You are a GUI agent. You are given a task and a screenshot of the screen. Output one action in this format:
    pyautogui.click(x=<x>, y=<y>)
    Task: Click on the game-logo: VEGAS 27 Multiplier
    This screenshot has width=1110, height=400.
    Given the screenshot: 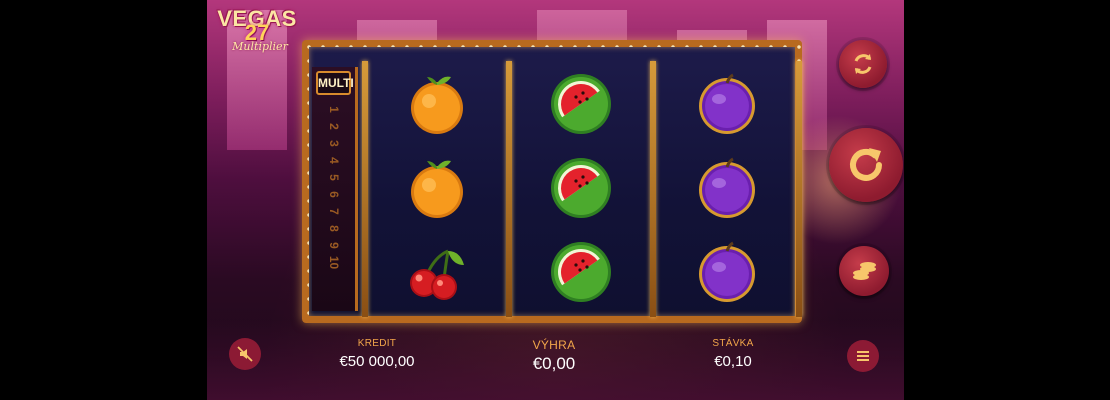 What is the action you would take?
    pyautogui.click(x=257, y=30)
    